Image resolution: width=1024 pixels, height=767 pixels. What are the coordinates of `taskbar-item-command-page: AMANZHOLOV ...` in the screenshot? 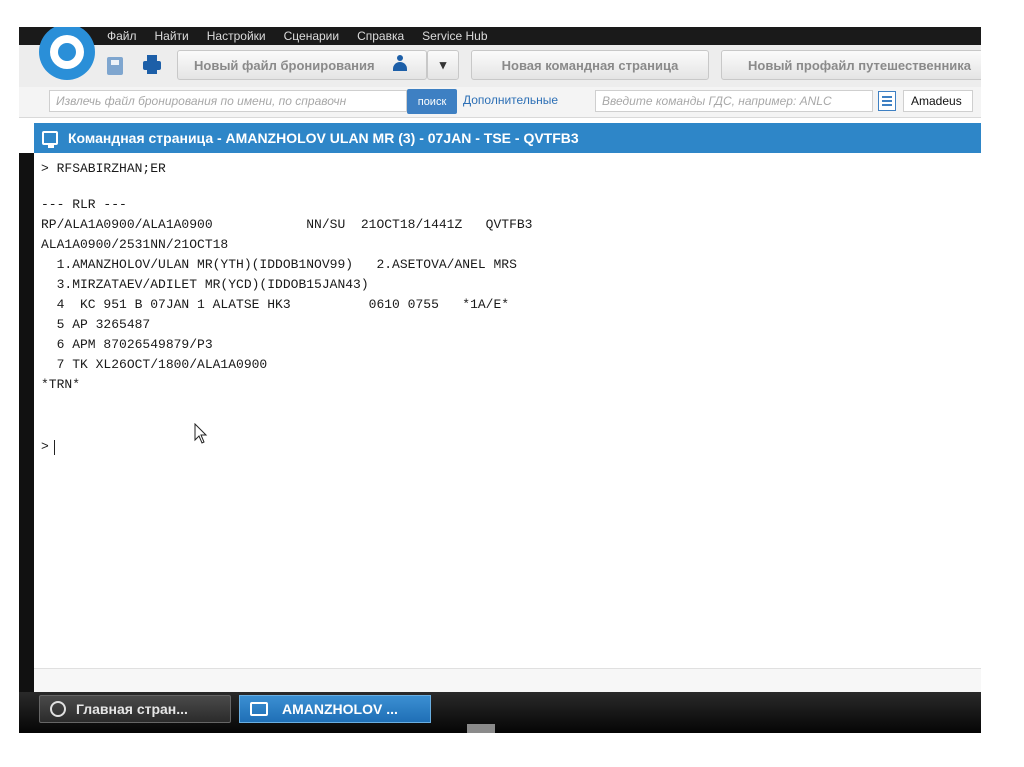 It's located at (335, 709).